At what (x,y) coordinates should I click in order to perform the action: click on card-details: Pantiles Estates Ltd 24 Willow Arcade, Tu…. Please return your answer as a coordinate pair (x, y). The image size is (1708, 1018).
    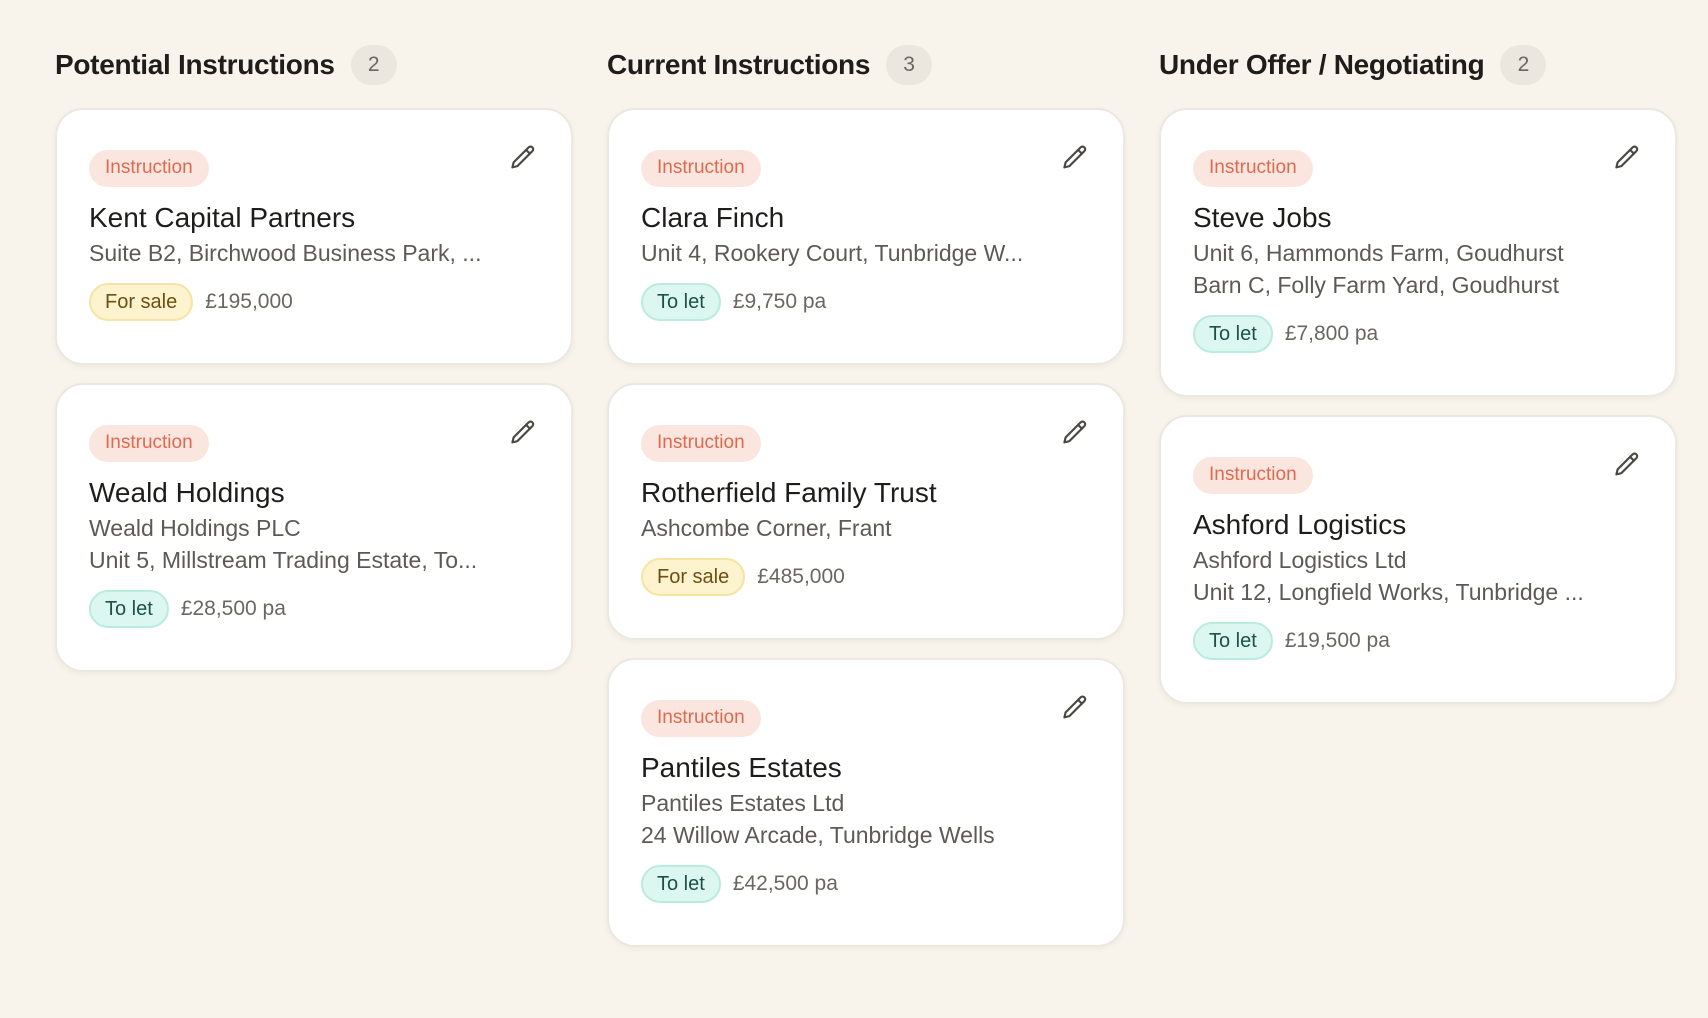
    Looking at the image, I should click on (866, 819).